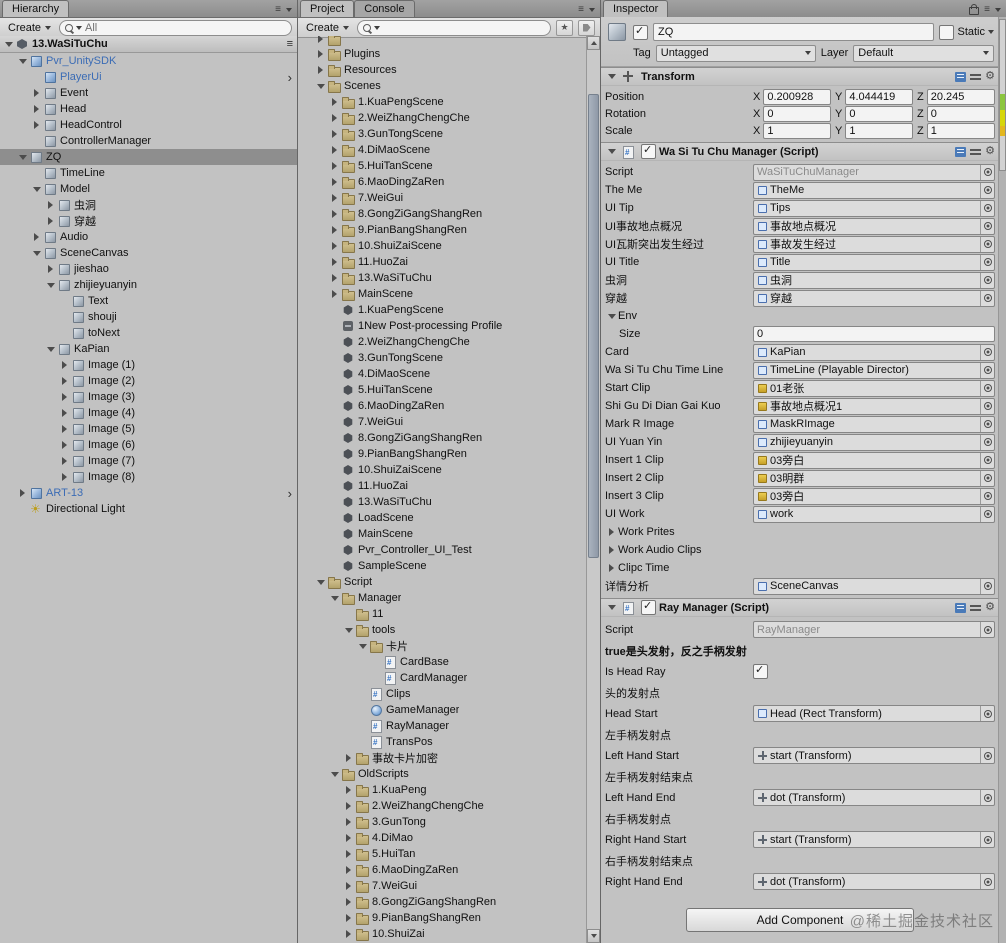 Image resolution: width=1006 pixels, height=943 pixels. What do you see at coordinates (327, 8) in the screenshot?
I see `tab-project: Project` at bounding box center [327, 8].